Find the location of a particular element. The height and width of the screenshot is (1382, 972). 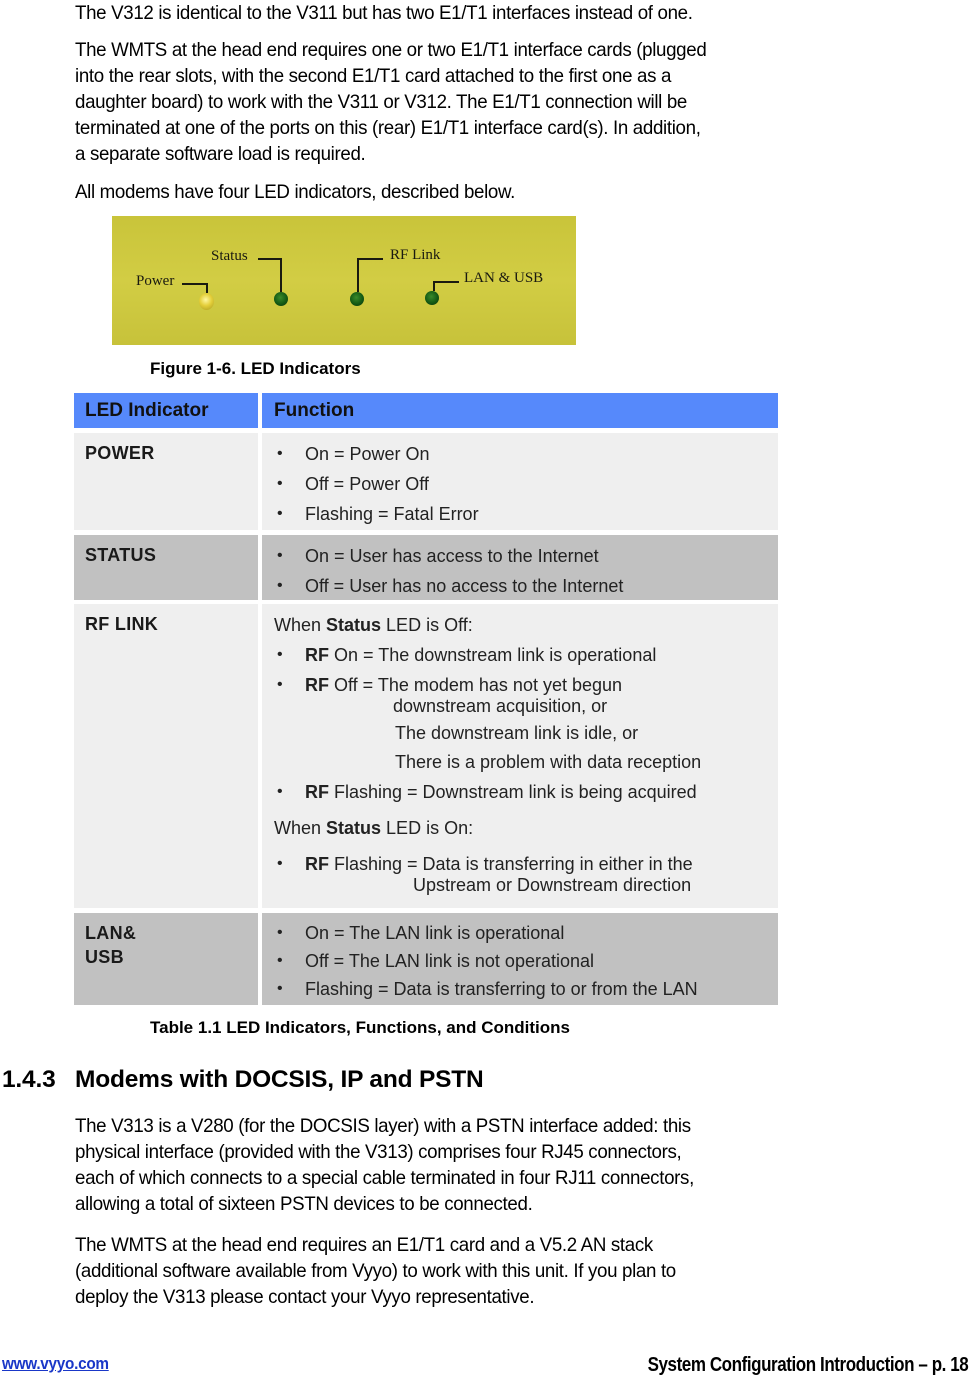

status-label: Status is located at coordinates (229, 256).